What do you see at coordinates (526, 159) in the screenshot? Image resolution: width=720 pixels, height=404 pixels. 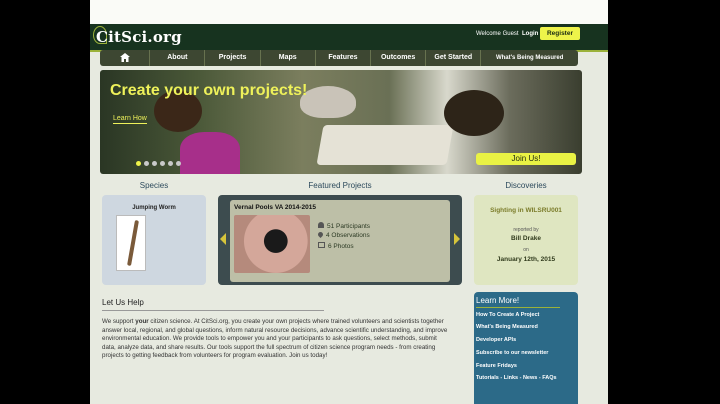 I see `join-us-button: Join Us!` at bounding box center [526, 159].